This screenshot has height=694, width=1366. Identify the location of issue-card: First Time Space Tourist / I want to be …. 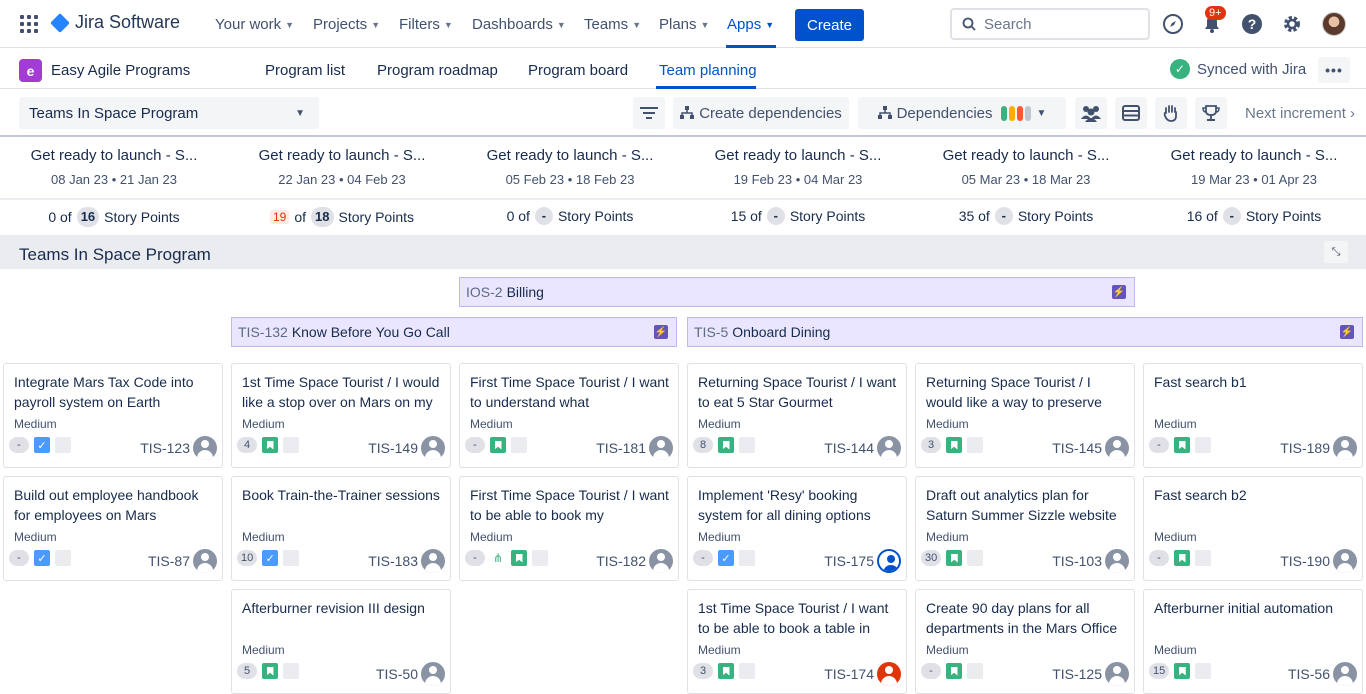
(569, 528).